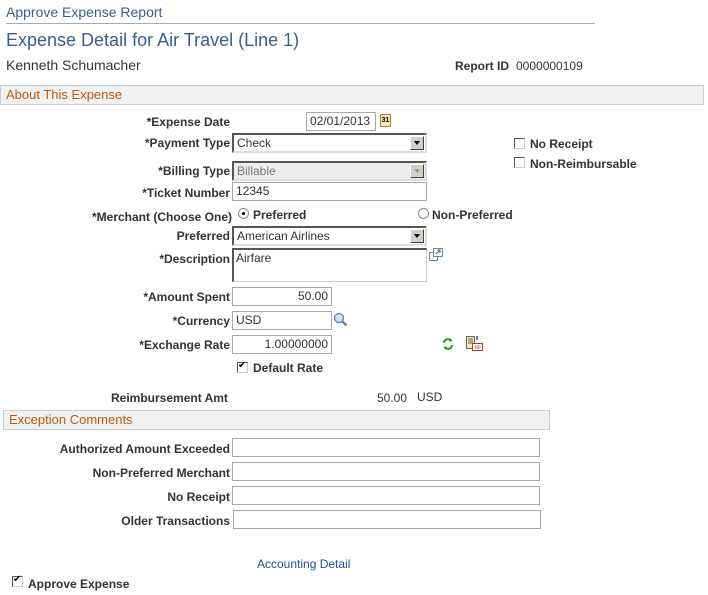 This screenshot has height=595, width=708. I want to click on non-reimbursable-checkbox, so click(519, 162).